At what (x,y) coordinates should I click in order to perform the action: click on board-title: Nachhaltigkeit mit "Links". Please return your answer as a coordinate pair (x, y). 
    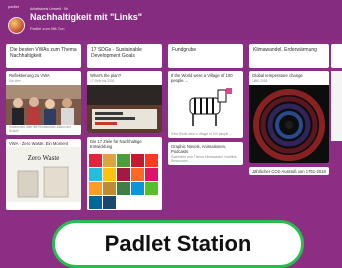
    Looking at the image, I should click on (86, 17).